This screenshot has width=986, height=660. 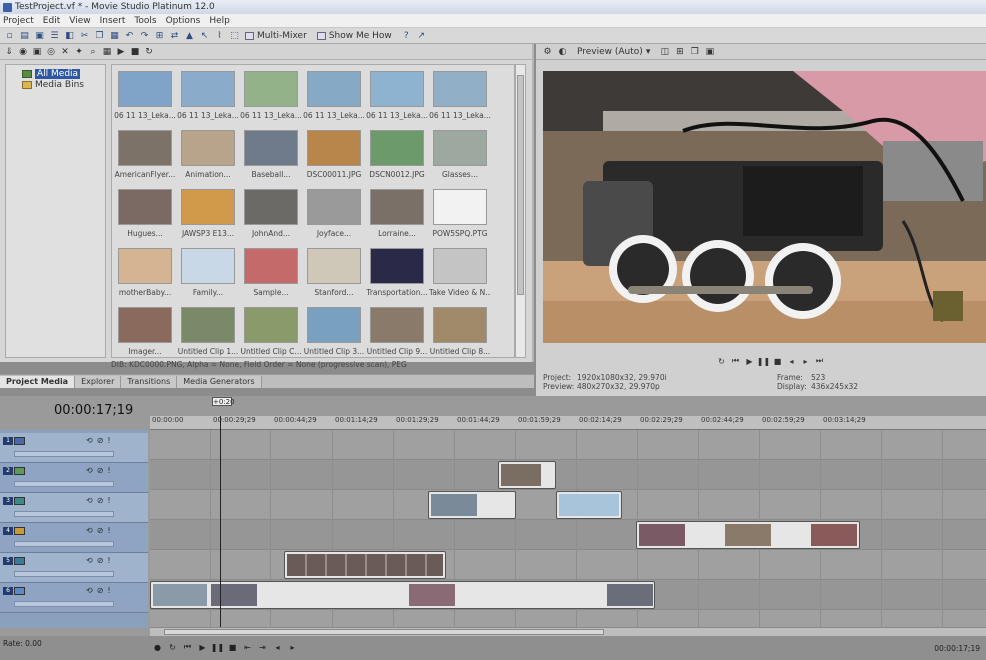 I want to click on split-screen-icon: ◫, so click(x=664, y=52).